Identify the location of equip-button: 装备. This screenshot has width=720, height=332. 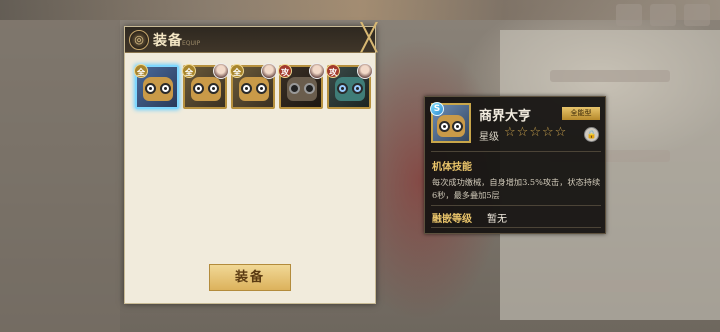
(250, 277).